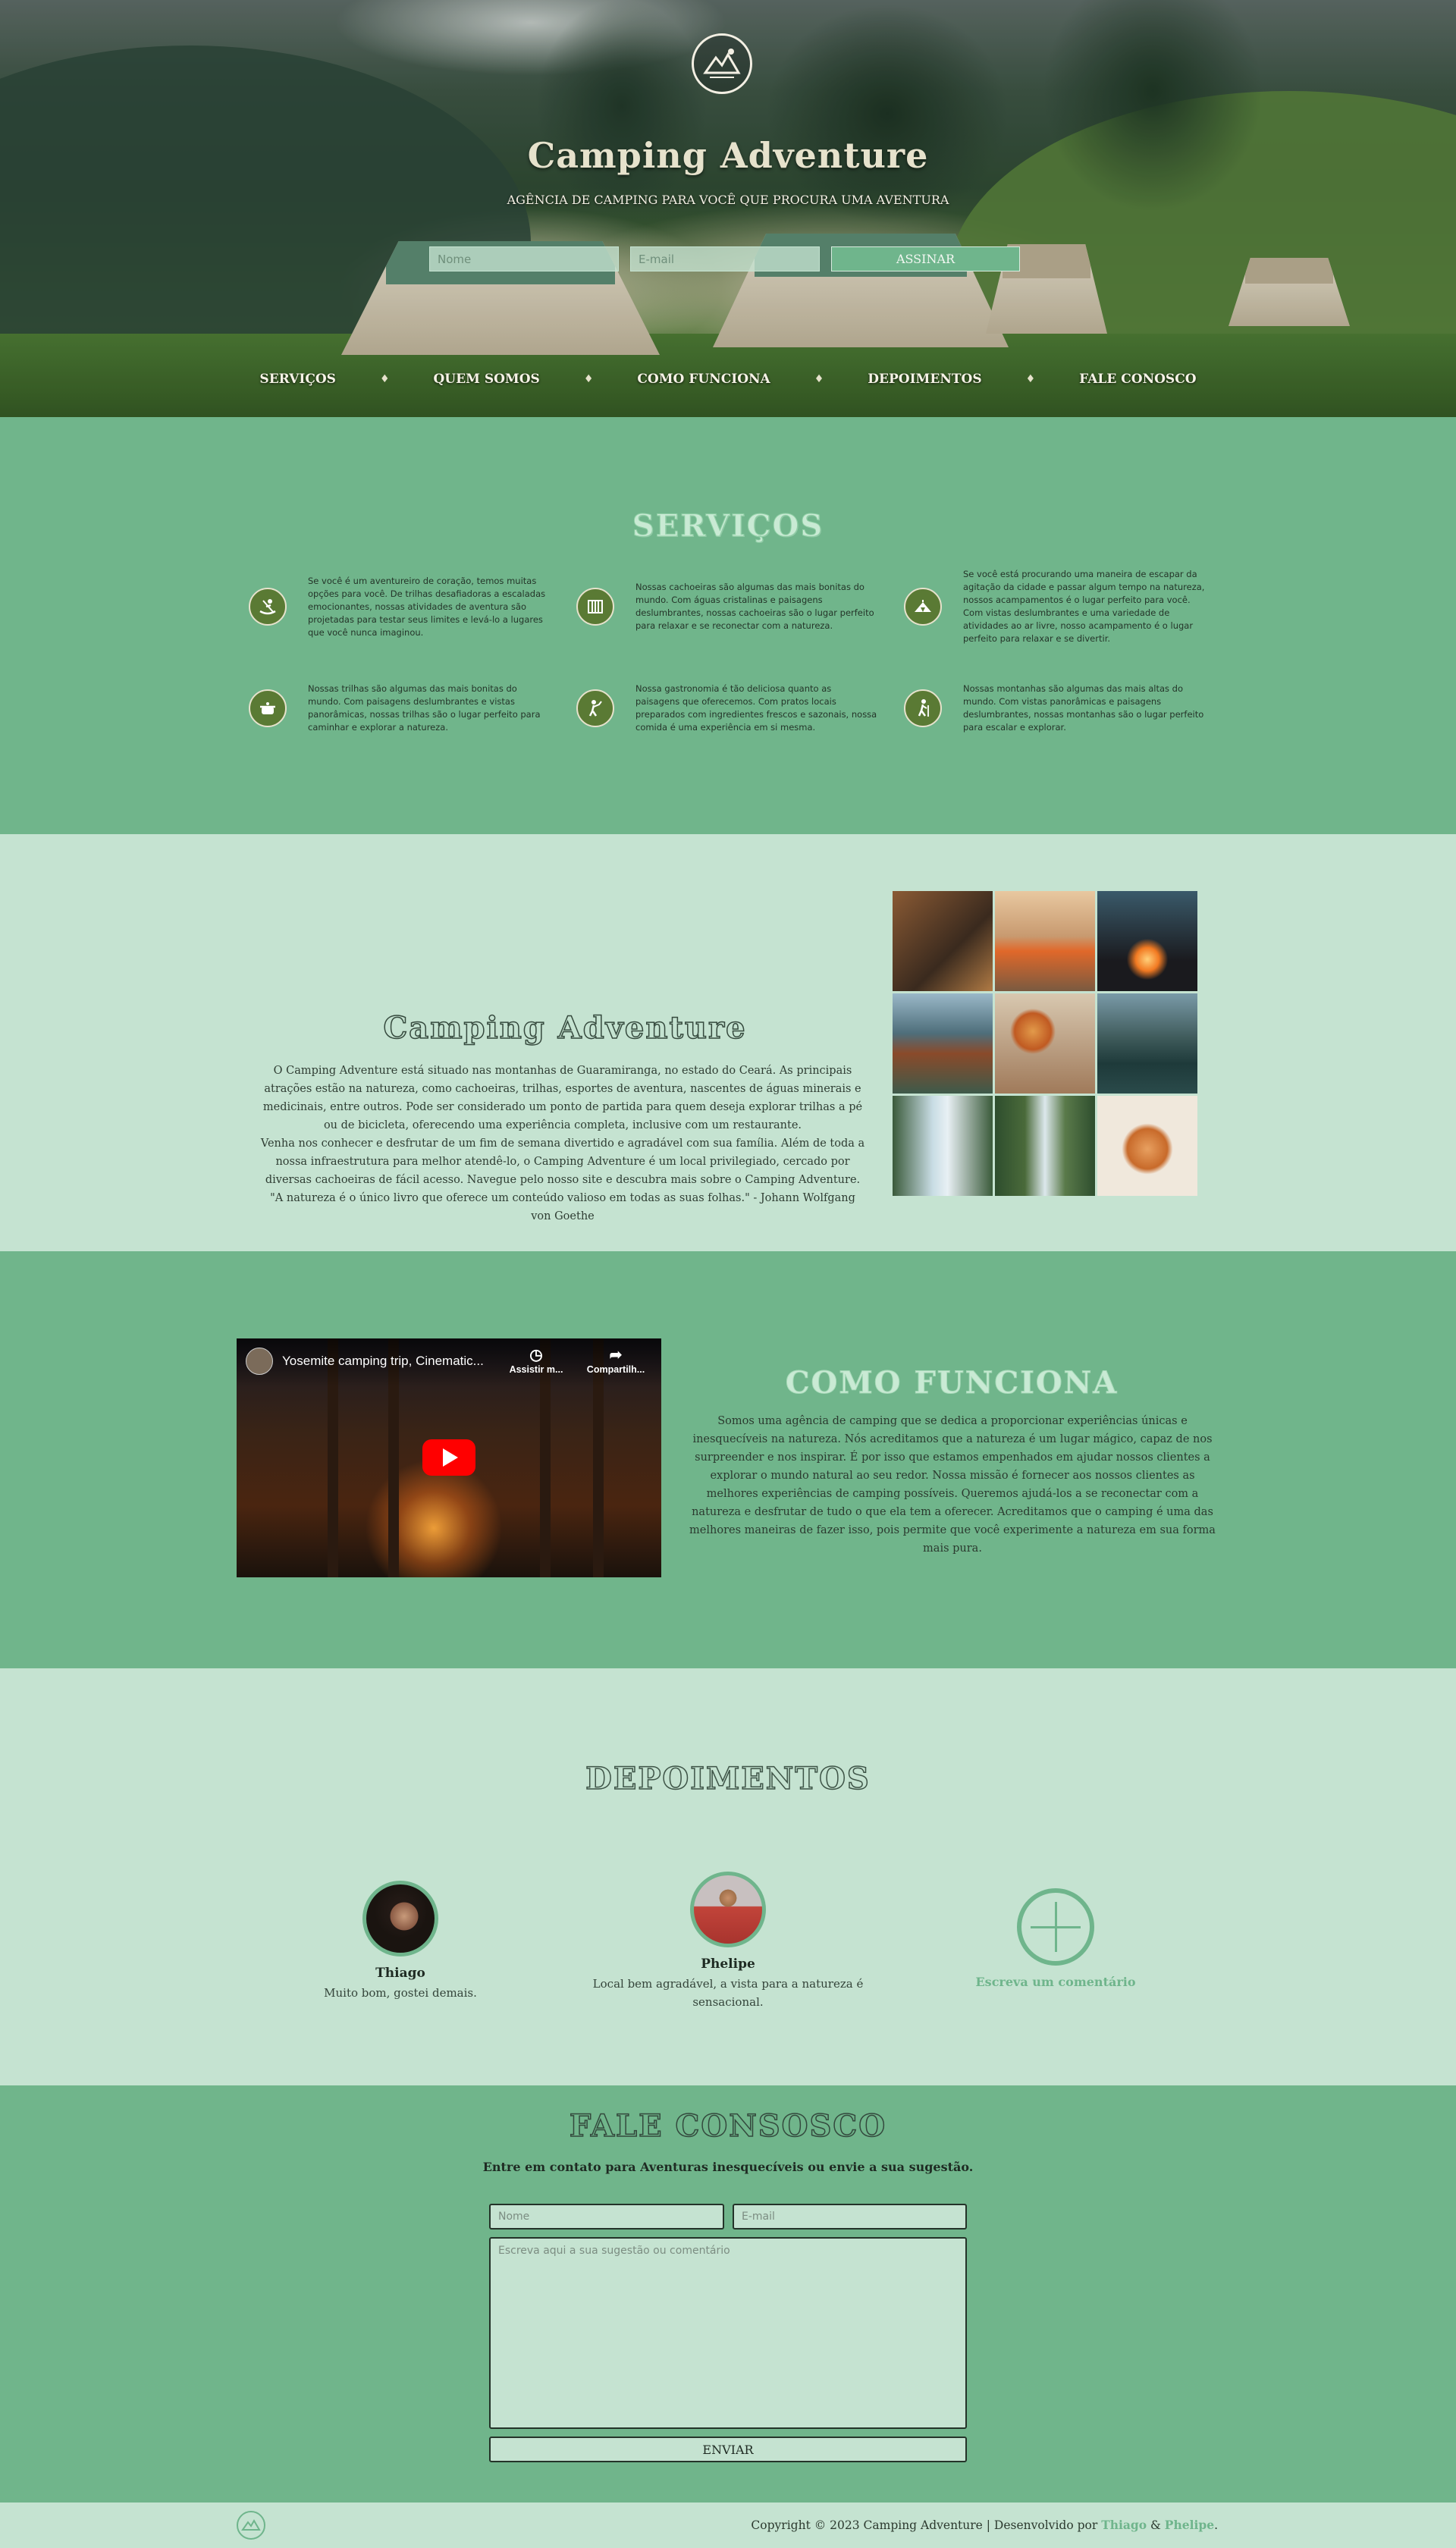 The image size is (1456, 2548). I want to click on hiker-icon, so click(923, 708).